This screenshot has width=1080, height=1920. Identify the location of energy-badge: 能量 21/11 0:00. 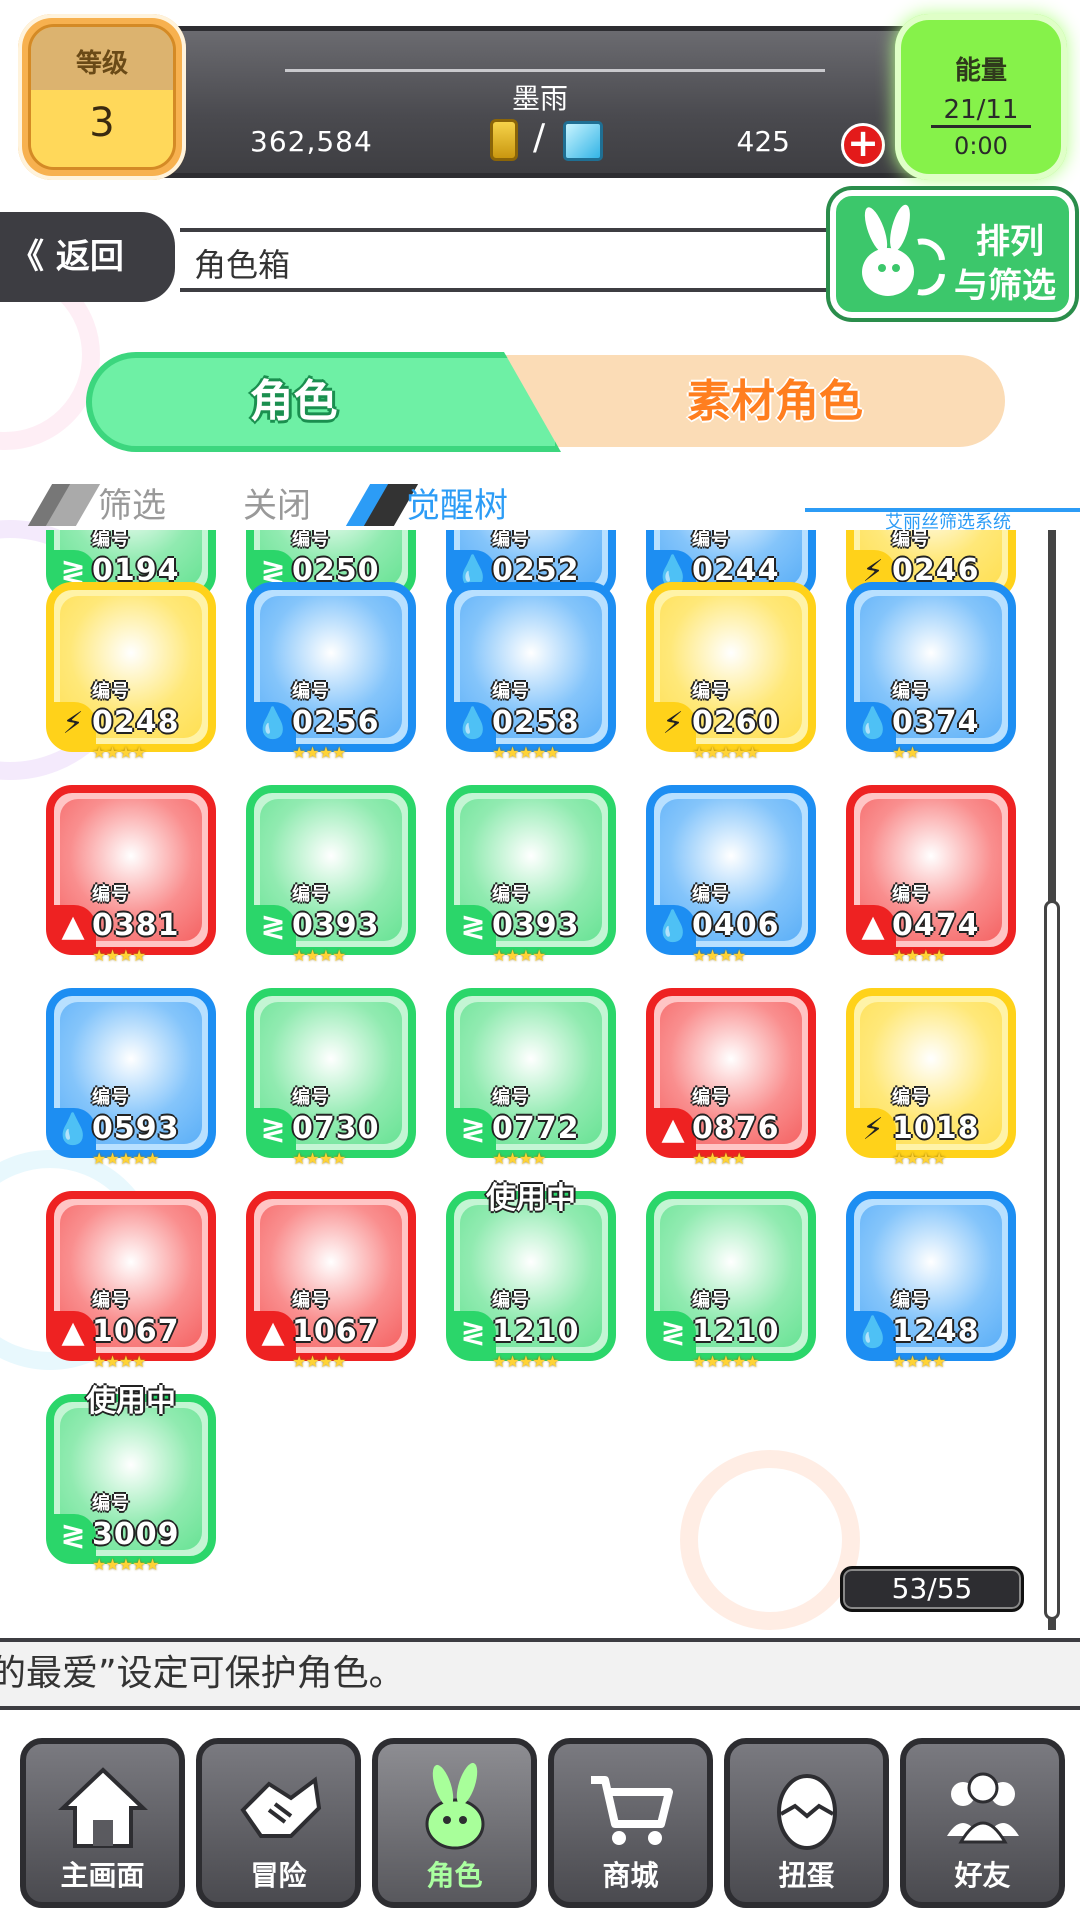
(981, 97).